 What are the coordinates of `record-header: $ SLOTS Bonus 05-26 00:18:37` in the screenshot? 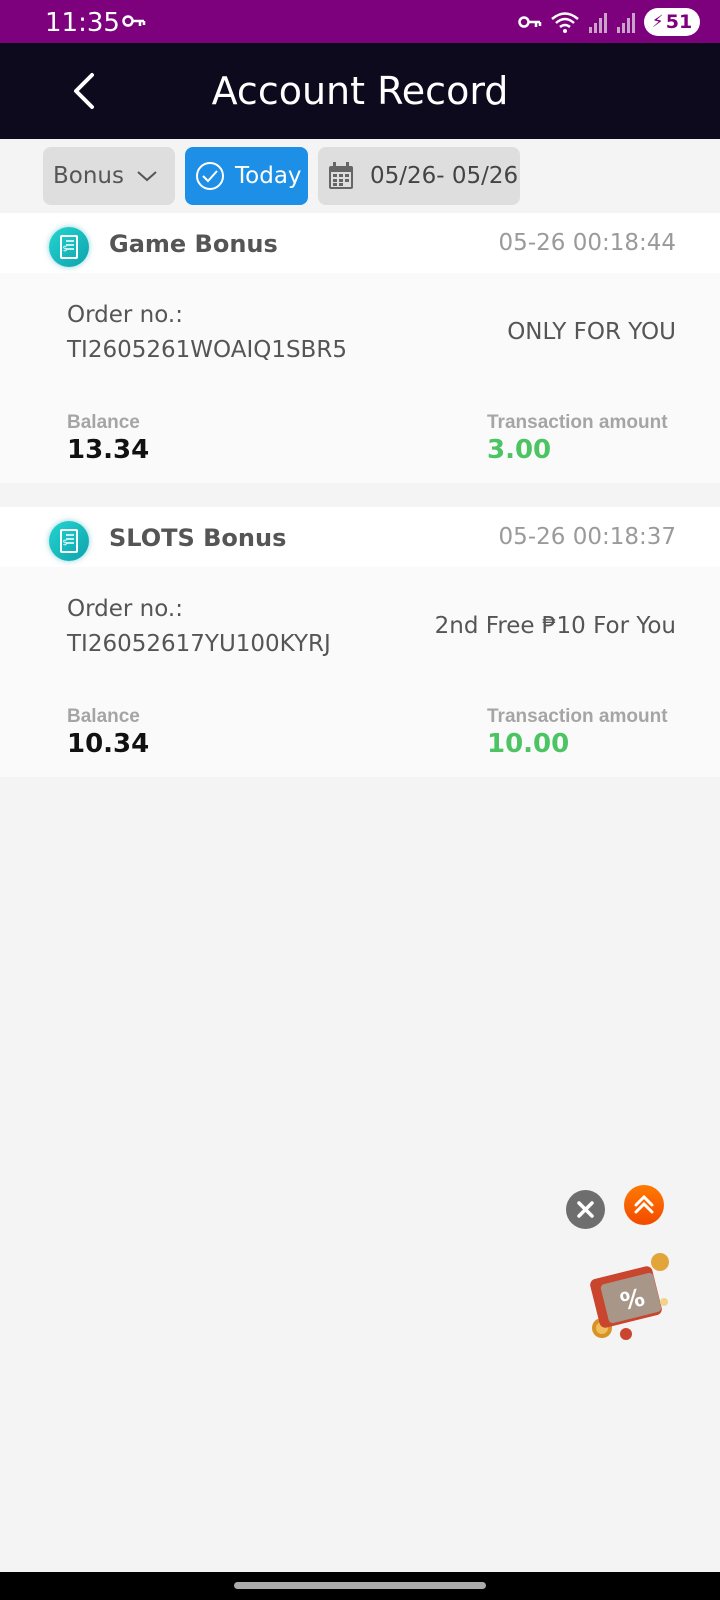 It's located at (360, 537).